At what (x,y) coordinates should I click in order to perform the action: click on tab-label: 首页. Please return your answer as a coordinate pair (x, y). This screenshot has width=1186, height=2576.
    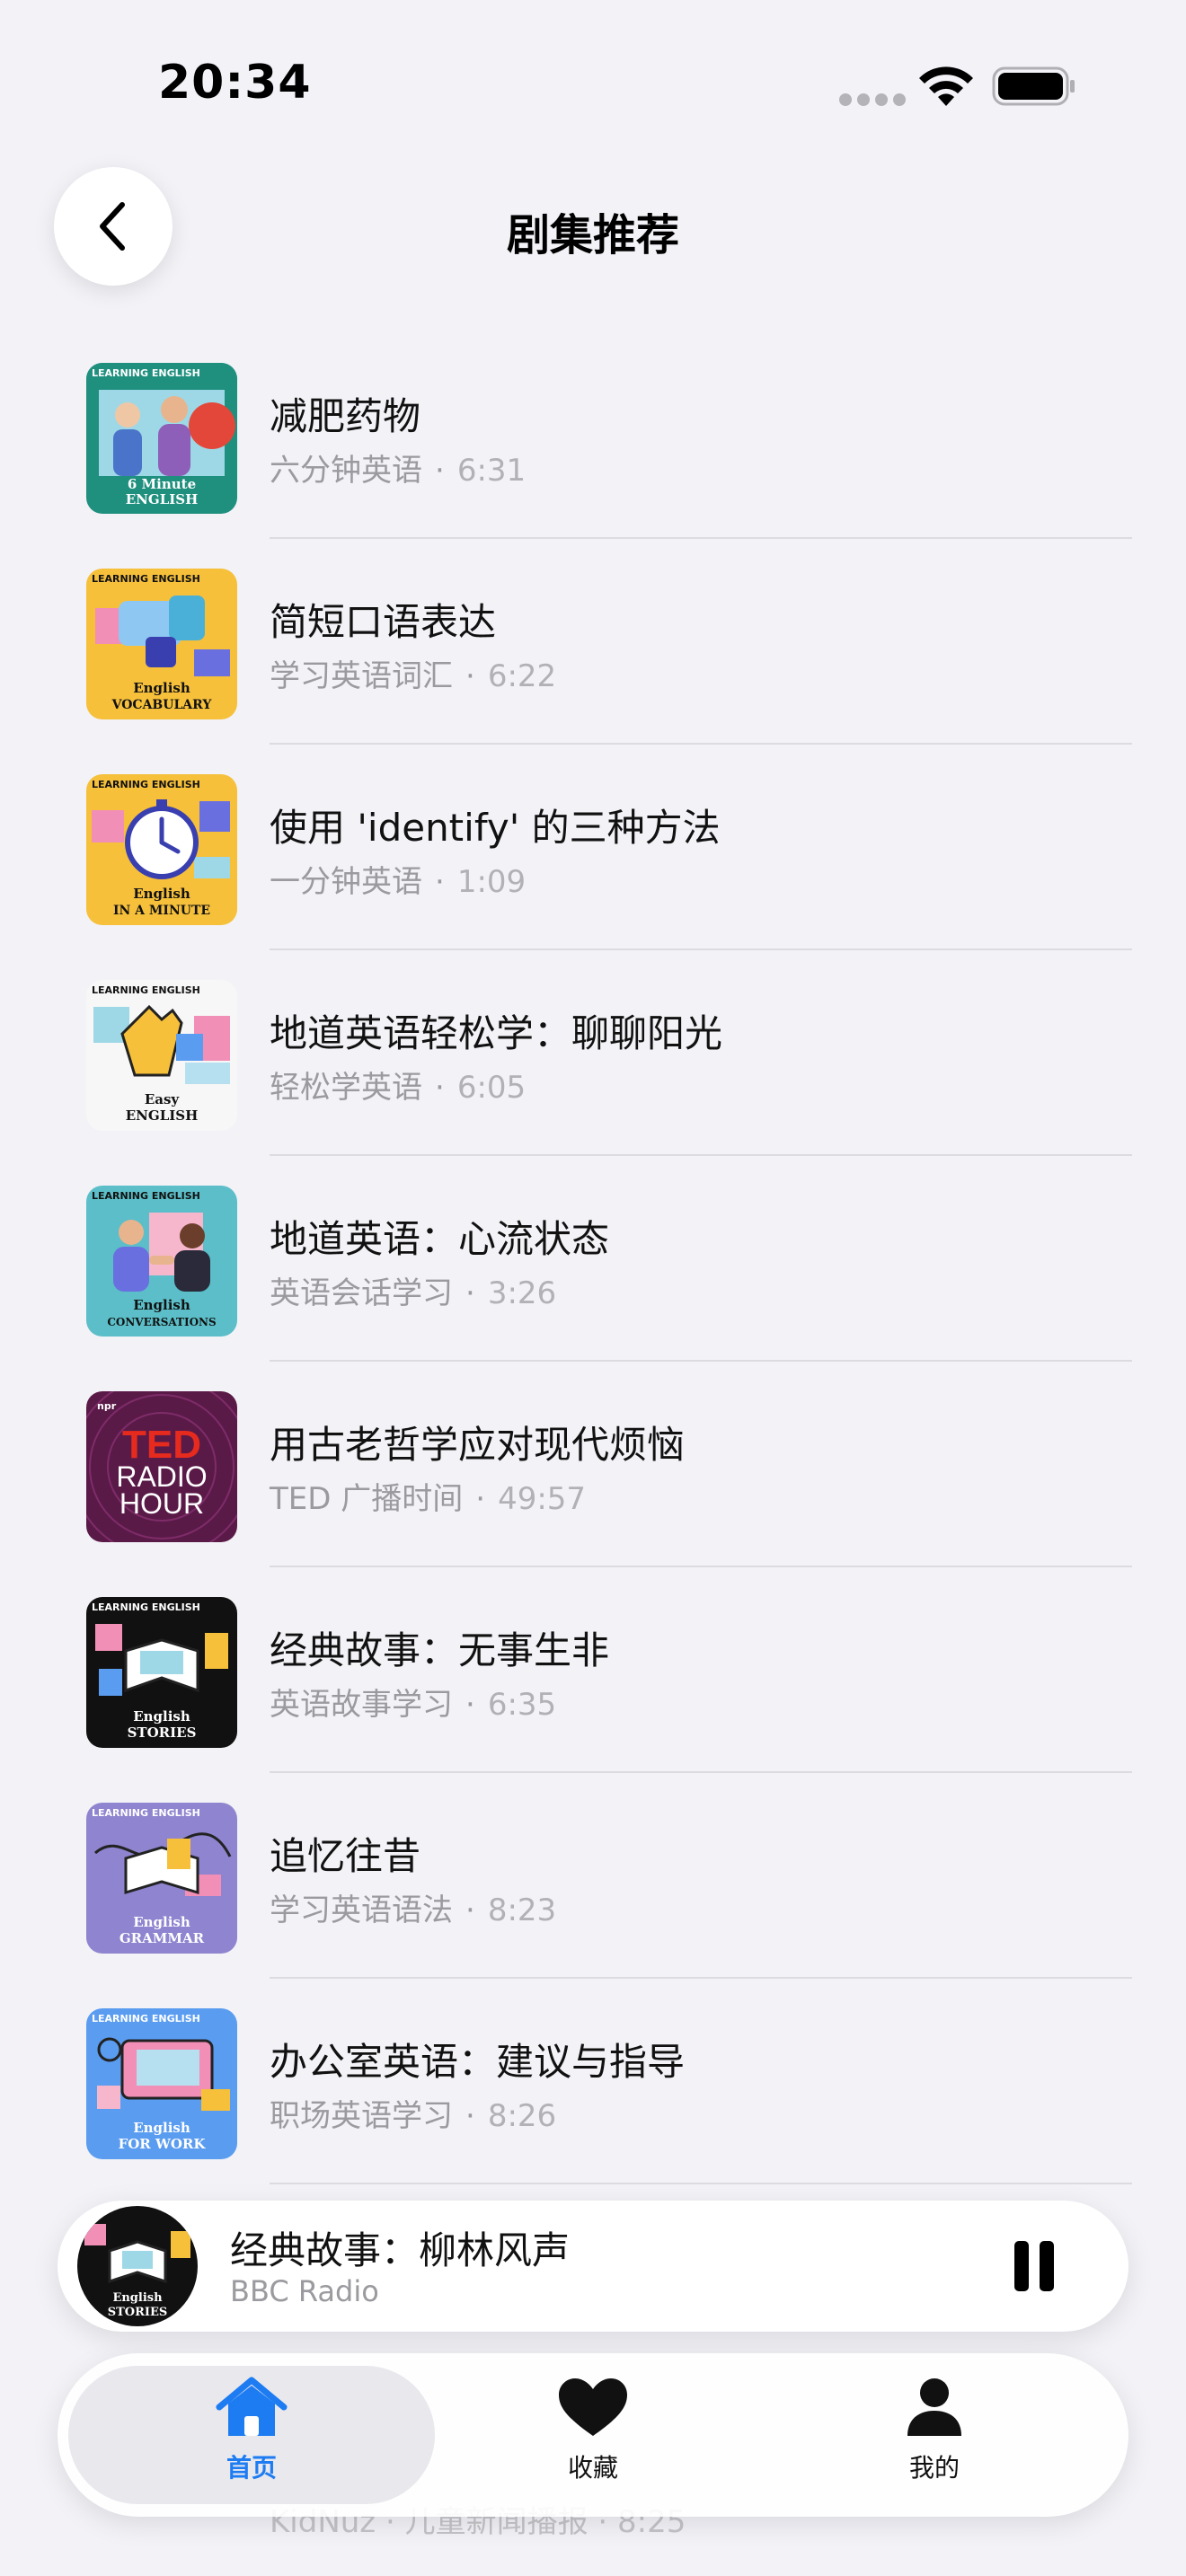
    Looking at the image, I should click on (251, 2468).